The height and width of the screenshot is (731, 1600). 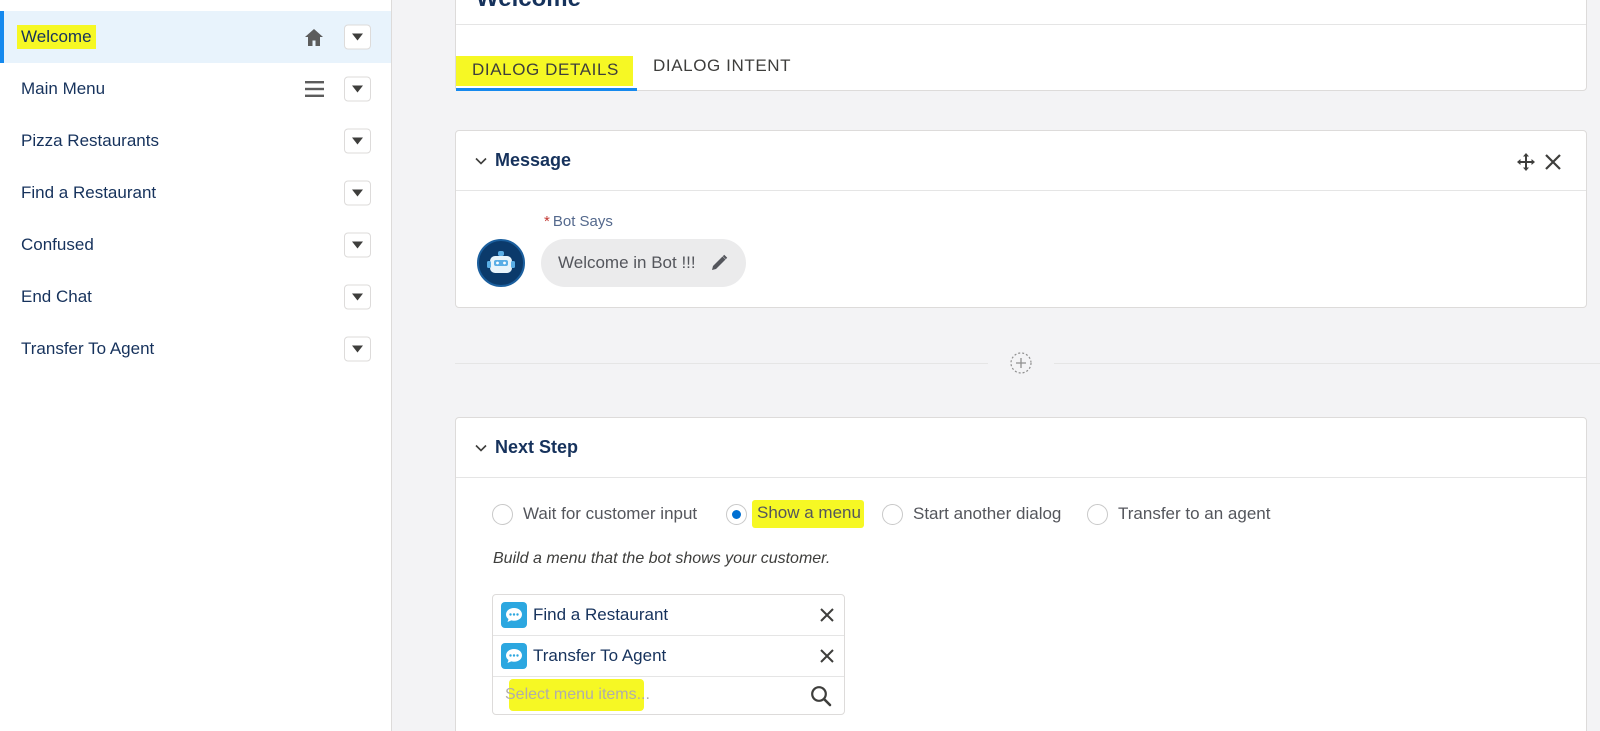 I want to click on sidebar-item-confused: Confused, so click(x=195, y=245).